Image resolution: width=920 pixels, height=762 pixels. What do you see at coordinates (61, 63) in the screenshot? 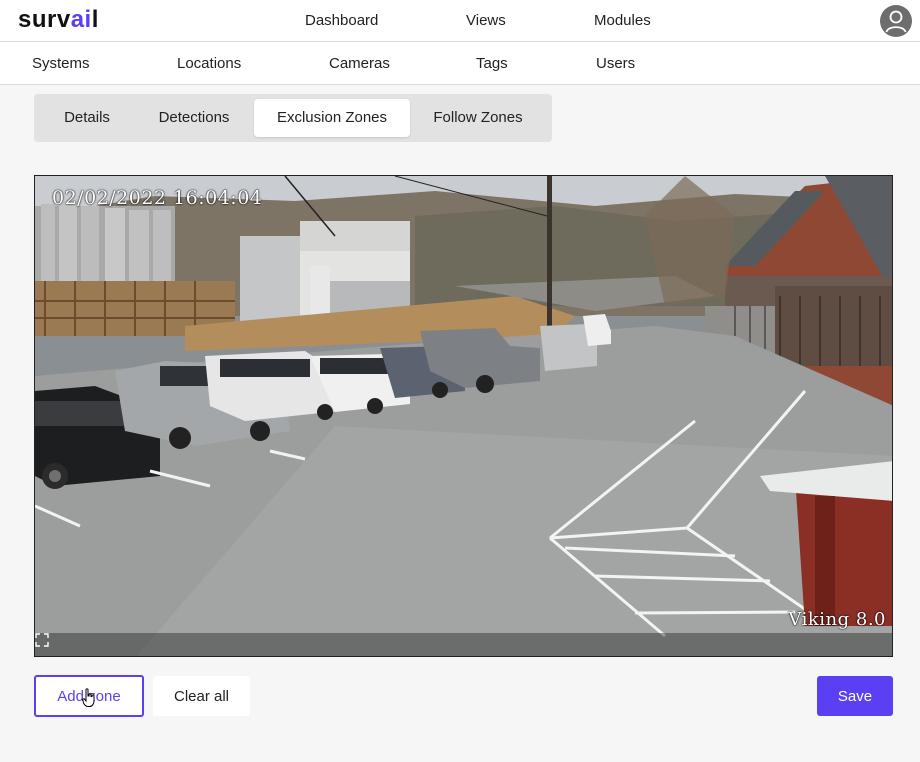
I see `subnav-systems: Systems` at bounding box center [61, 63].